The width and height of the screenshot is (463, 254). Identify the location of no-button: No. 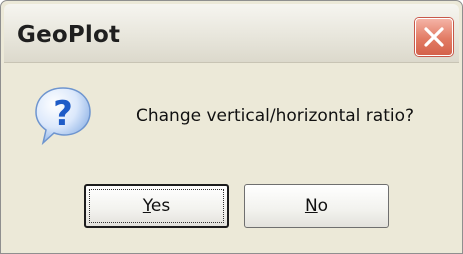
(316, 206).